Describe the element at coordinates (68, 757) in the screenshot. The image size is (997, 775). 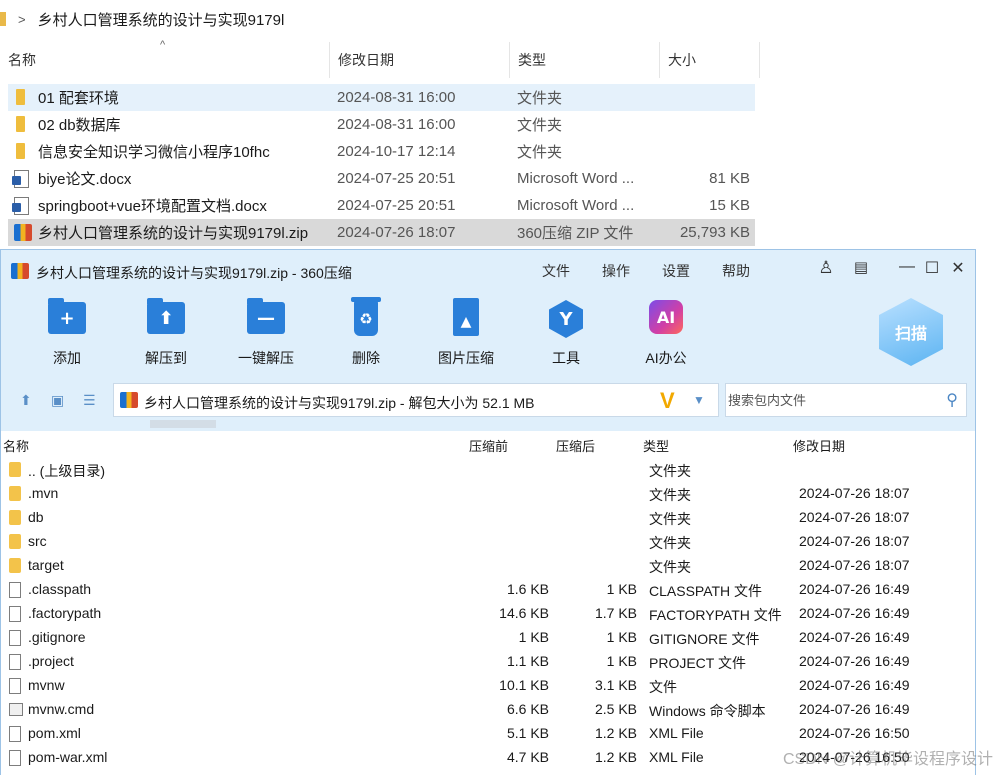
I see `file-name: pom-war.xml` at that location.